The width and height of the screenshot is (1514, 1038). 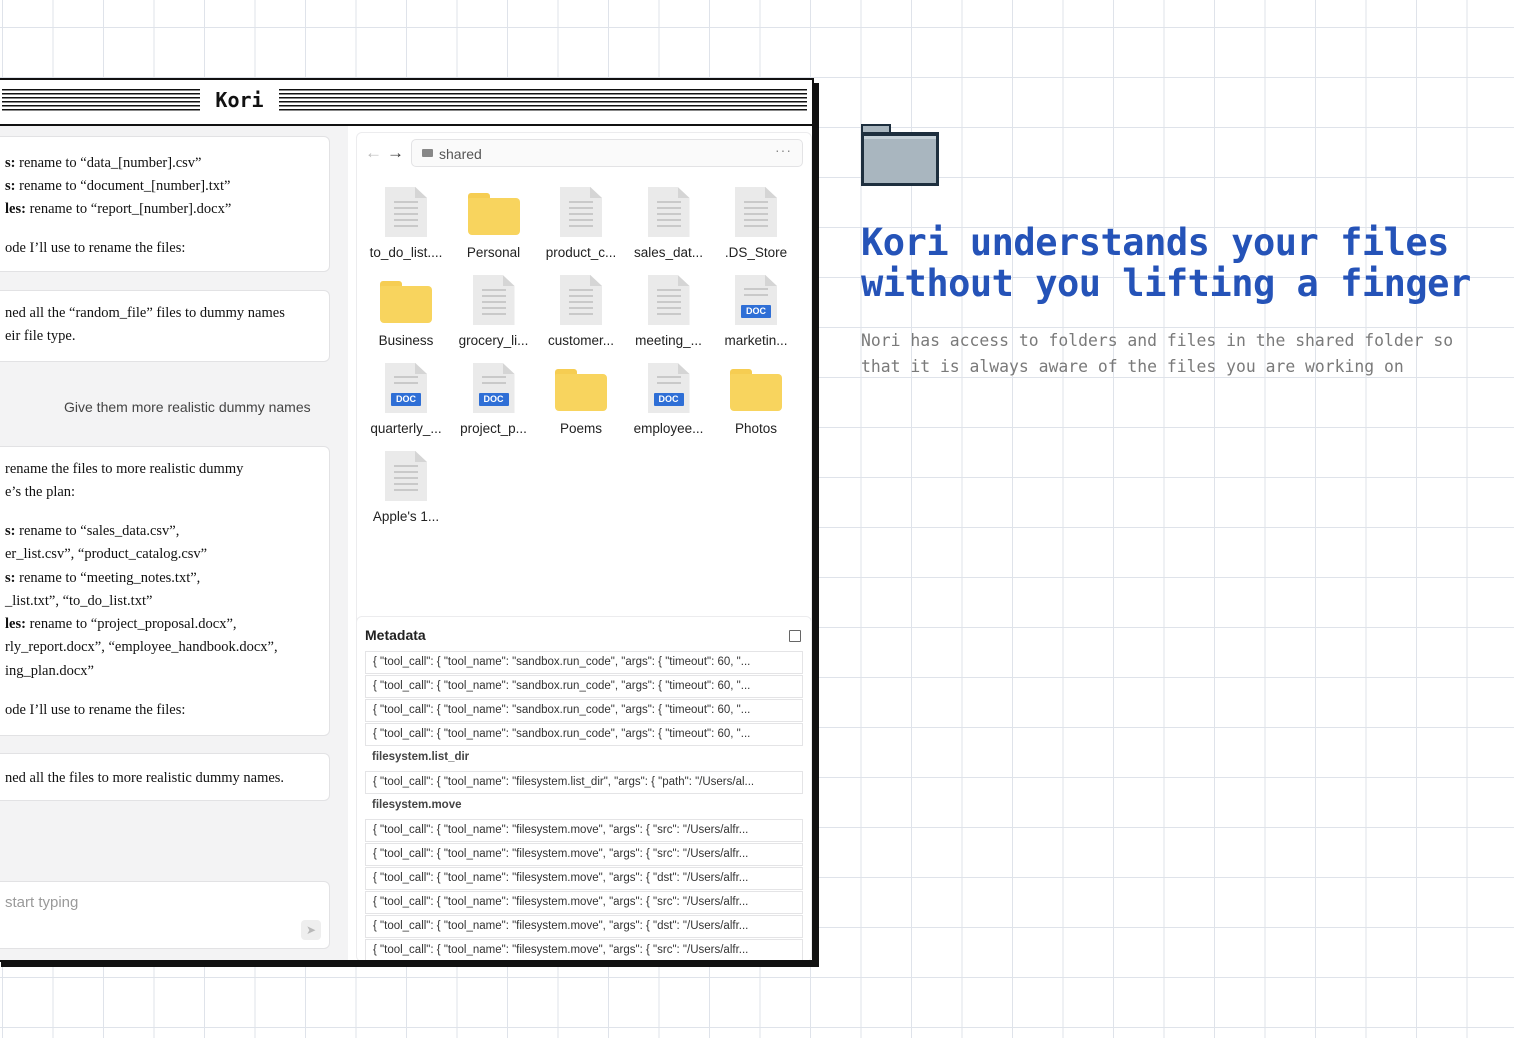 What do you see at coordinates (118, 186) in the screenshot?
I see `message-line: s: rename to “document_[number].txt”` at bounding box center [118, 186].